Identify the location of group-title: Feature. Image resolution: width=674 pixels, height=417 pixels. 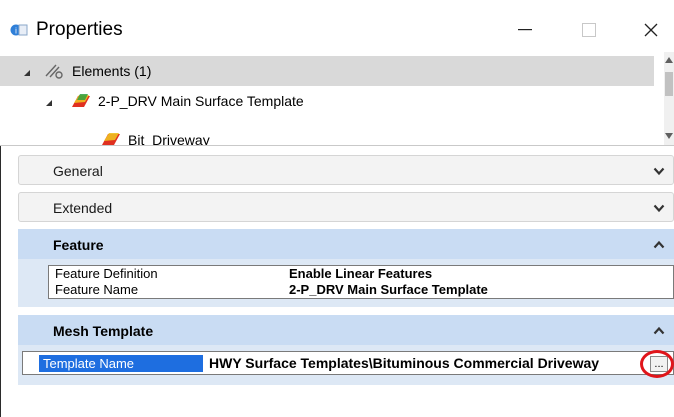
(78, 245).